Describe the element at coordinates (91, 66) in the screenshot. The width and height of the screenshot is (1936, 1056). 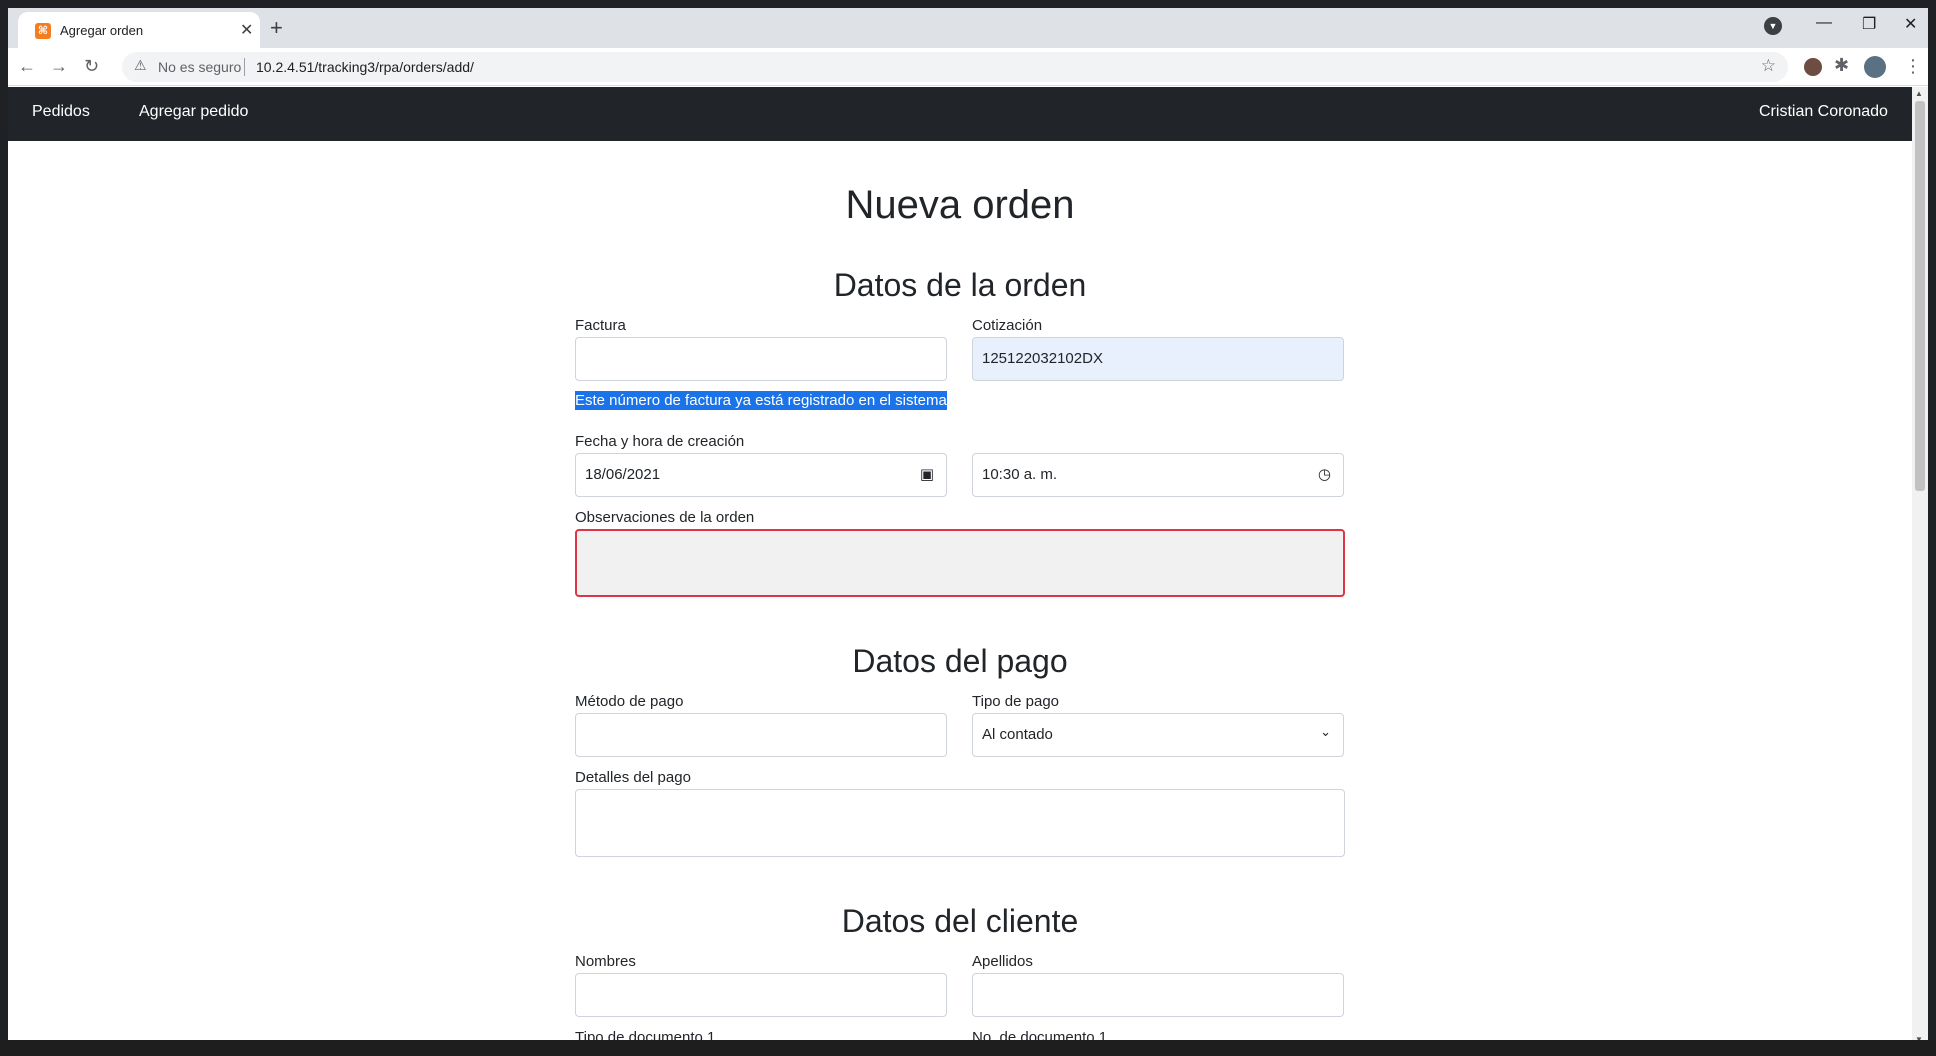
I see `reload-icon: ↻` at that location.